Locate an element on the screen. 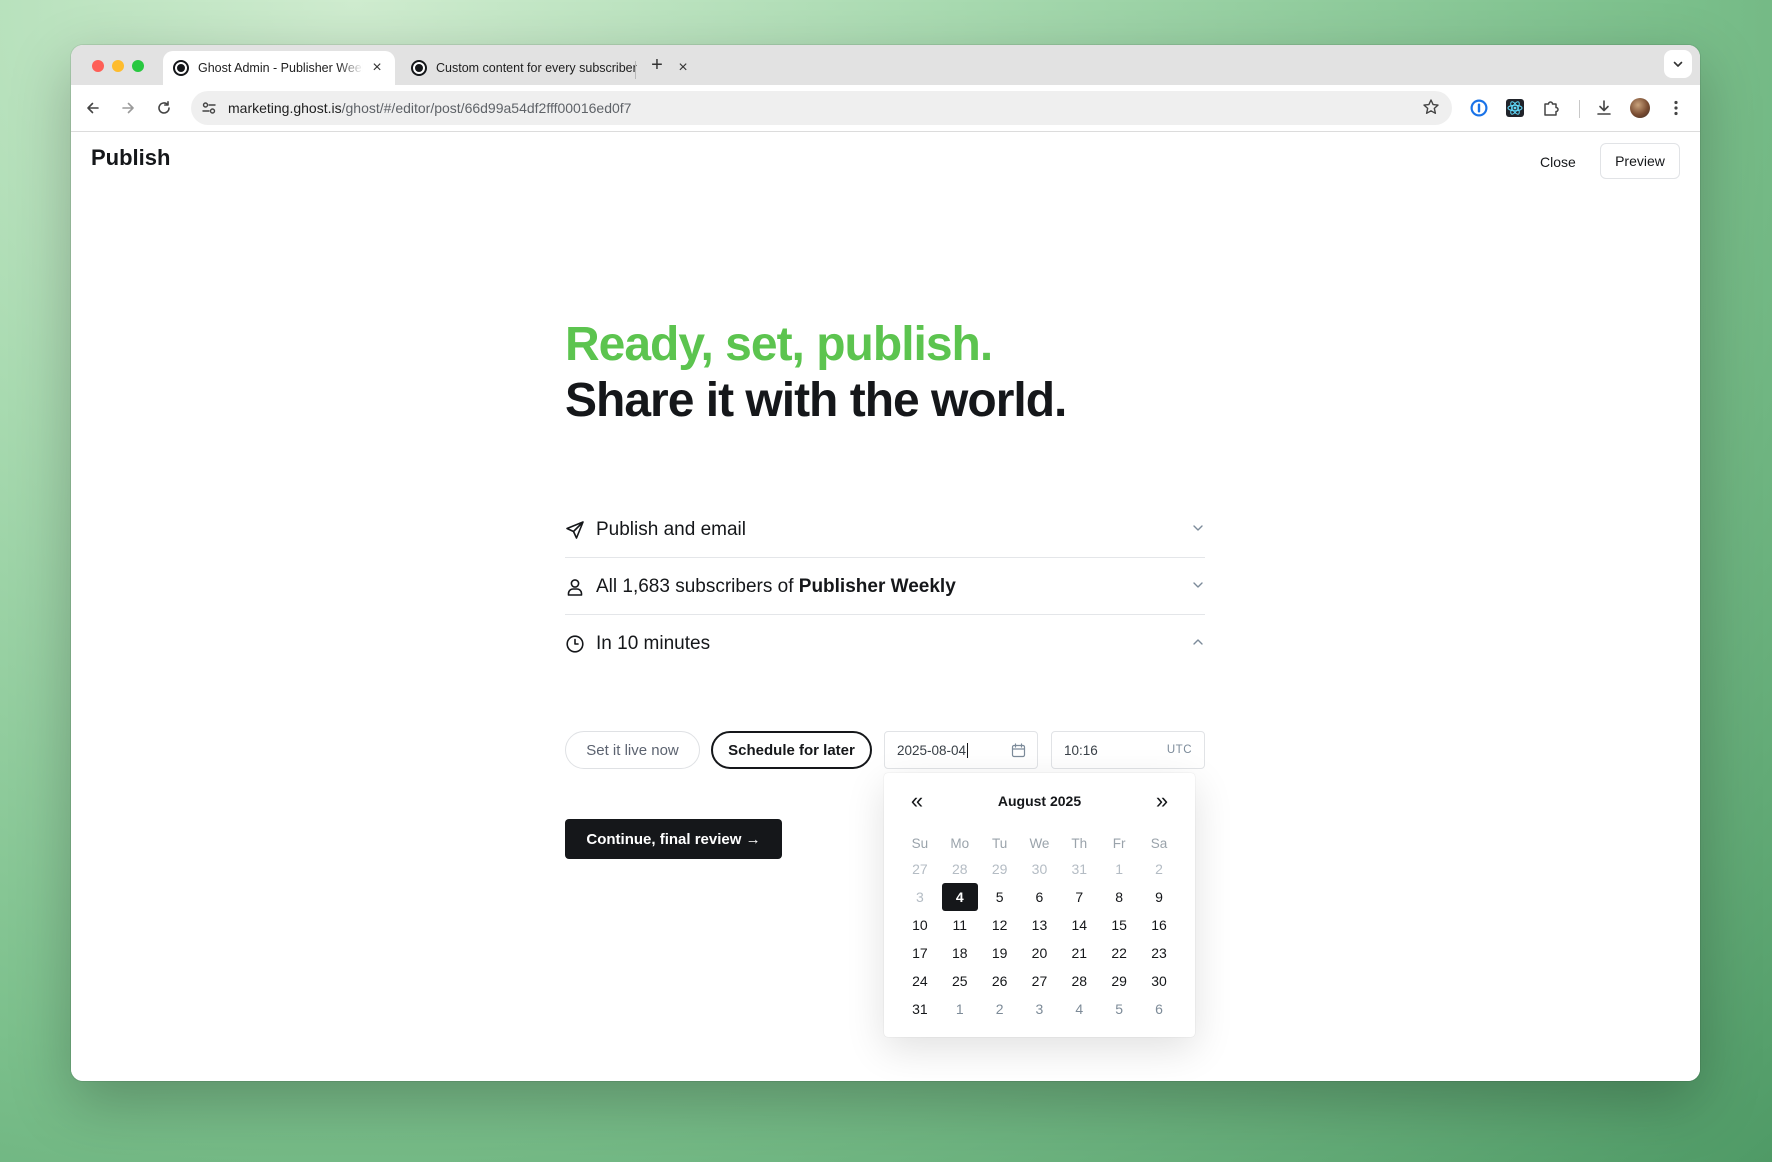 The height and width of the screenshot is (1162, 1772). new-tab-button: + is located at coordinates (657, 65).